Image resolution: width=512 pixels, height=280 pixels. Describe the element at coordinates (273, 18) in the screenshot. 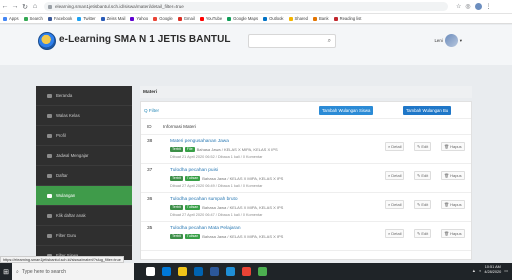

I see `bookmark-outlook: Outlook` at that location.